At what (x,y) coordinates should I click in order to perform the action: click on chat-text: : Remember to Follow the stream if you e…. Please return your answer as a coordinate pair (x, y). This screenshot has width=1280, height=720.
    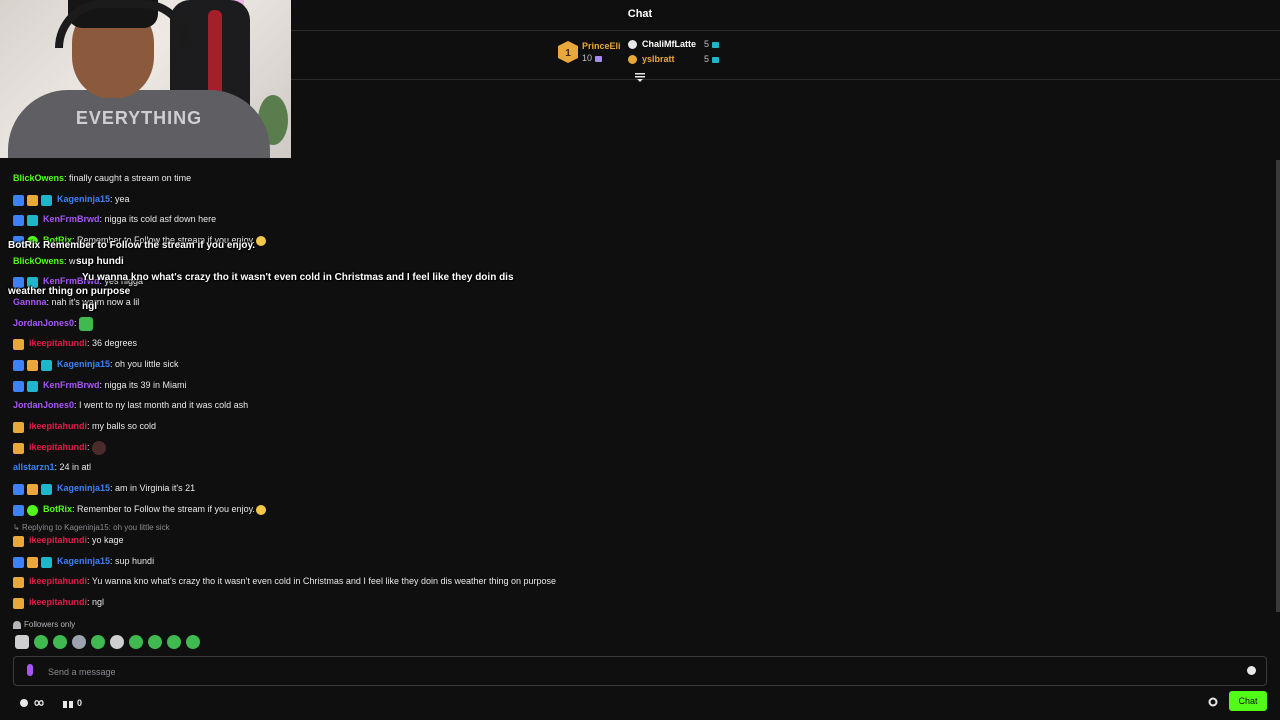
    Looking at the image, I should click on (163, 509).